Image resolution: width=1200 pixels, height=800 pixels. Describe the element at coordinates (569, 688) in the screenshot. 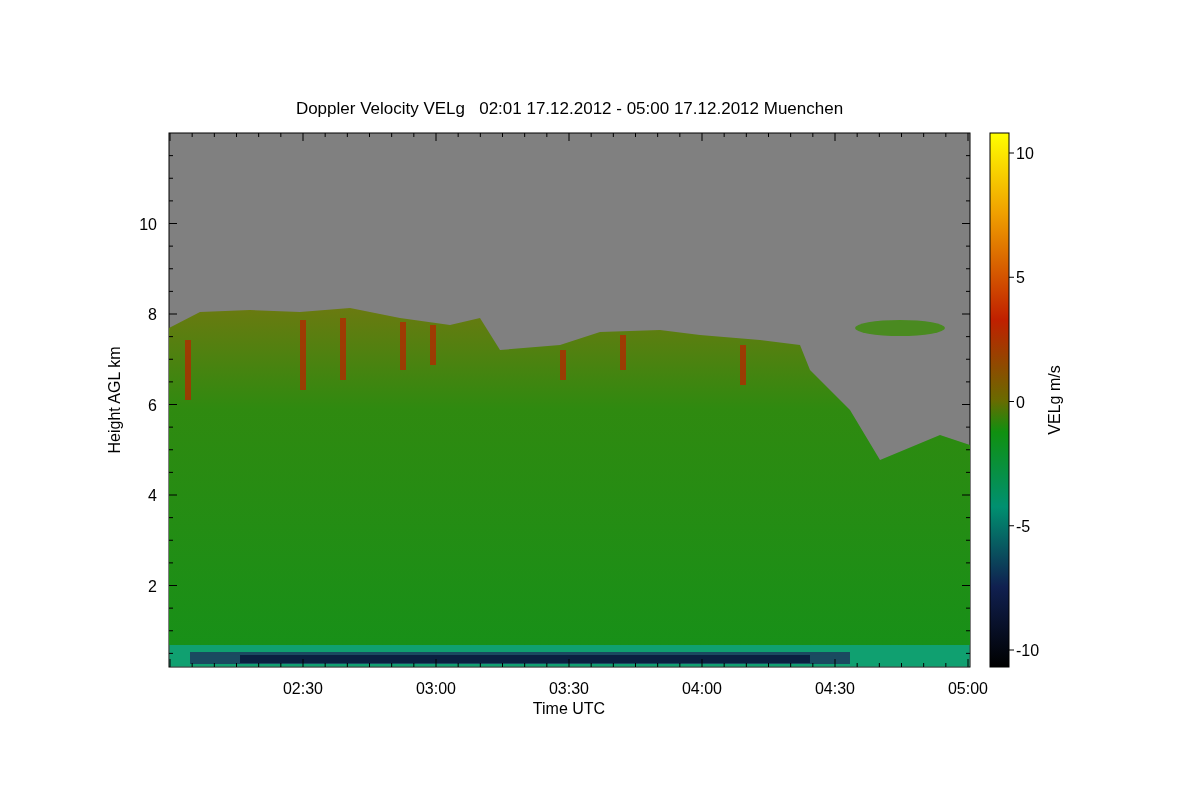

I see `x-tick-label: 03:30` at that location.